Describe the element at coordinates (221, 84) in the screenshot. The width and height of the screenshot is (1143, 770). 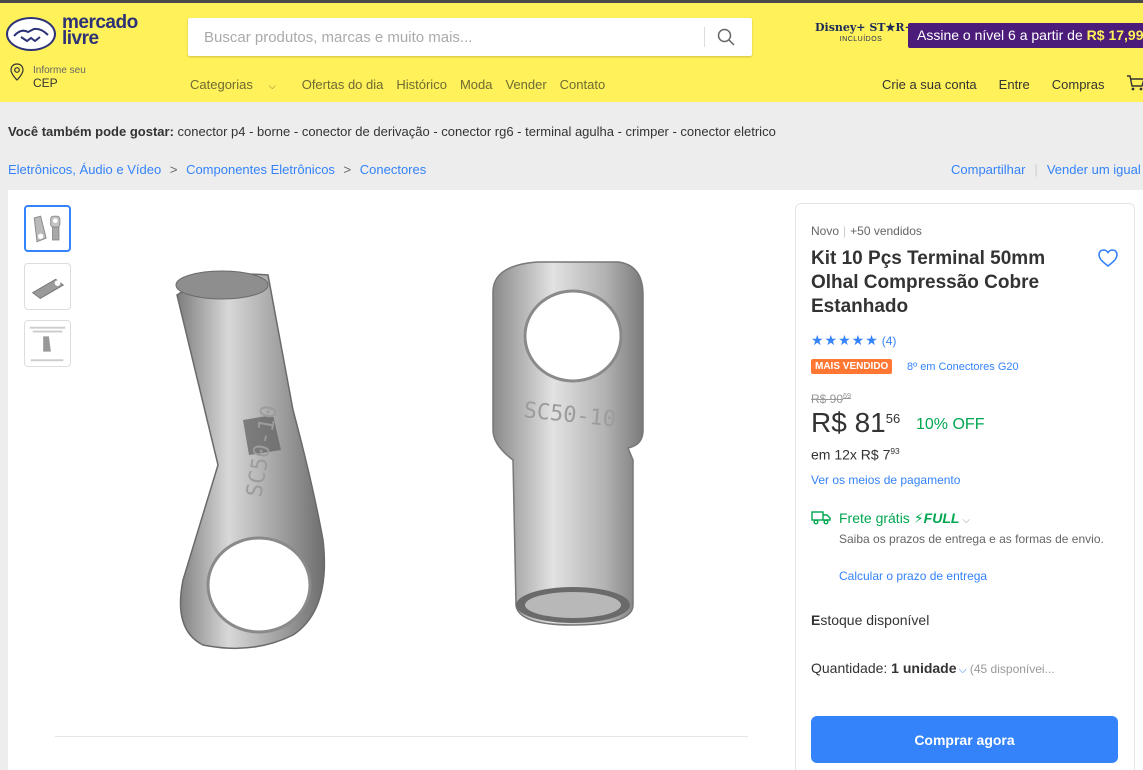
I see `nav-categorias-label: Categorias` at that location.